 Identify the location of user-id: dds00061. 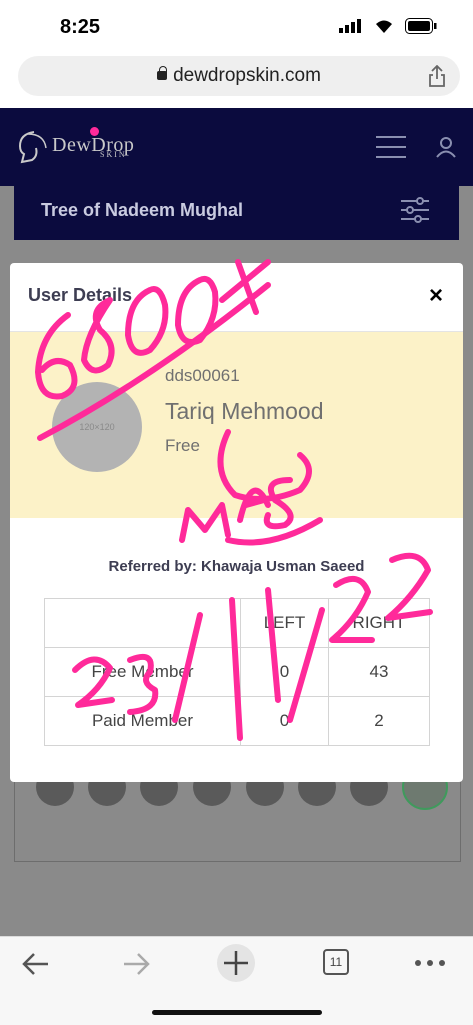
(202, 375).